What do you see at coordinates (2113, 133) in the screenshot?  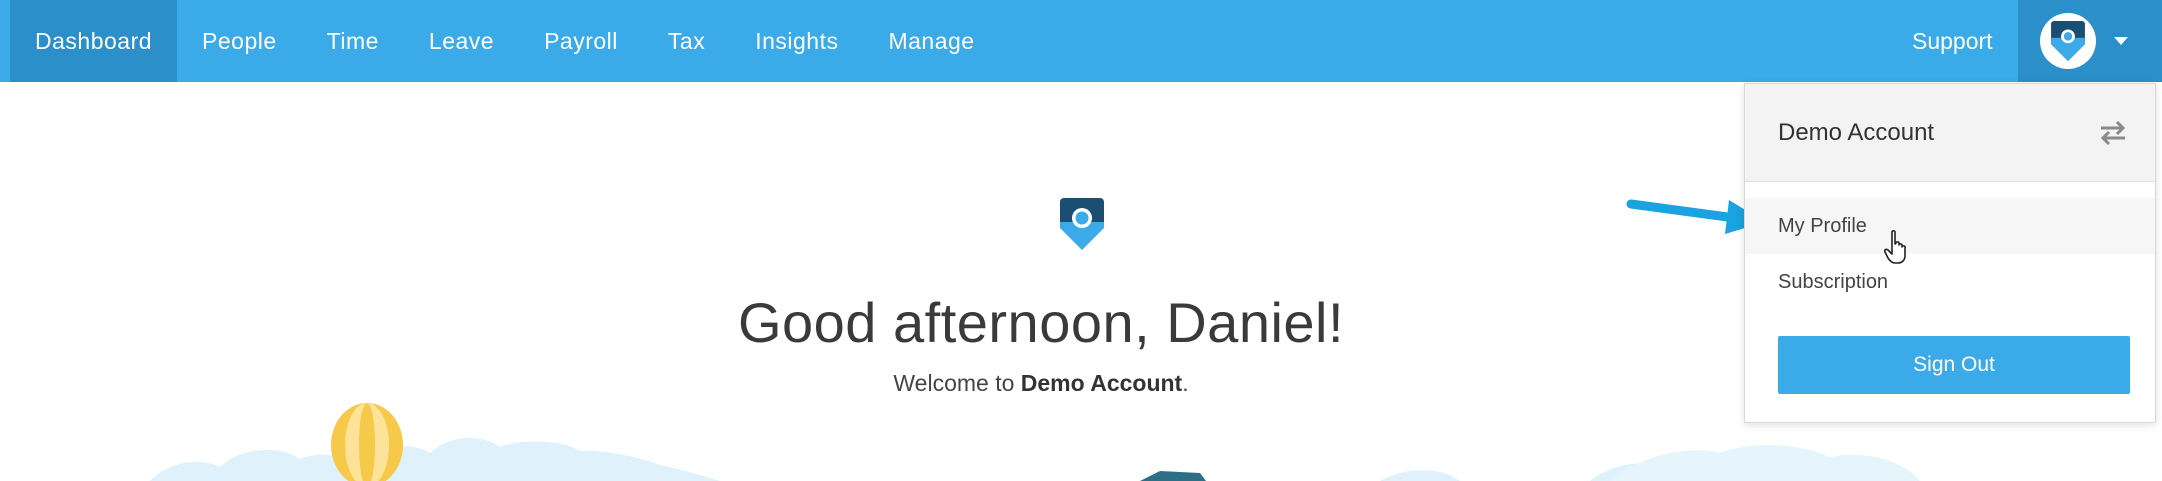 I see `swap-arrows-icon` at bounding box center [2113, 133].